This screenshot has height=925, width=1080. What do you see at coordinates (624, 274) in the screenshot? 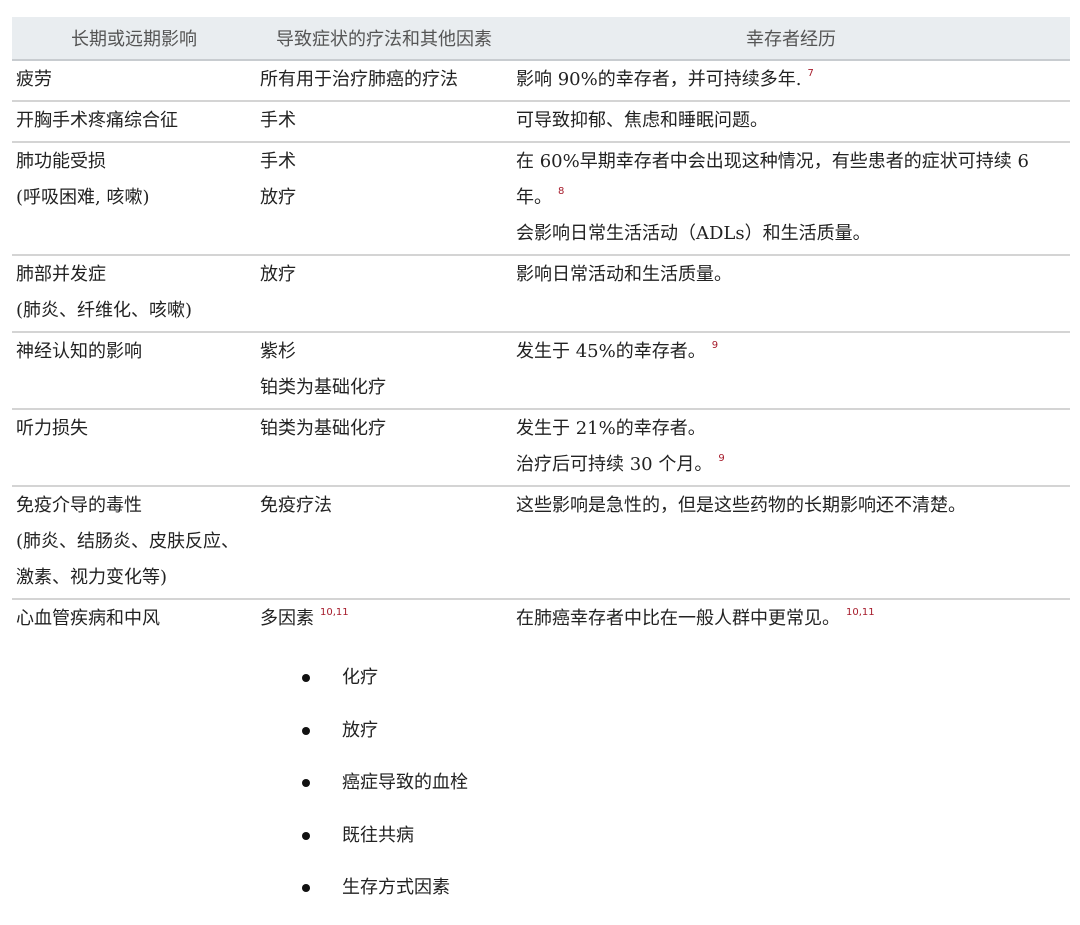
I see `experience-label: 影响日常活动和生活质量。` at bounding box center [624, 274].